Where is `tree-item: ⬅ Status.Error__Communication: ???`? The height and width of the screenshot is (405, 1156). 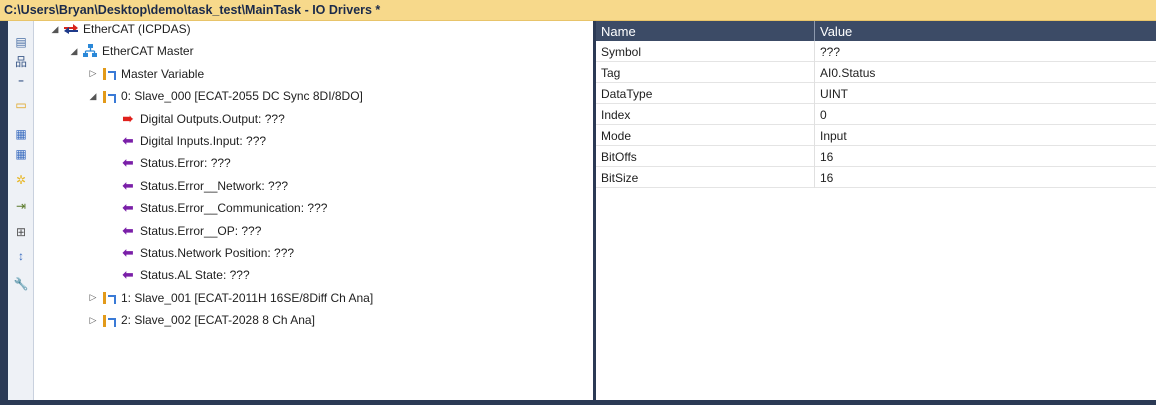
tree-item: ⬅ Status.Error__Communication: ??? is located at coordinates (216, 208).